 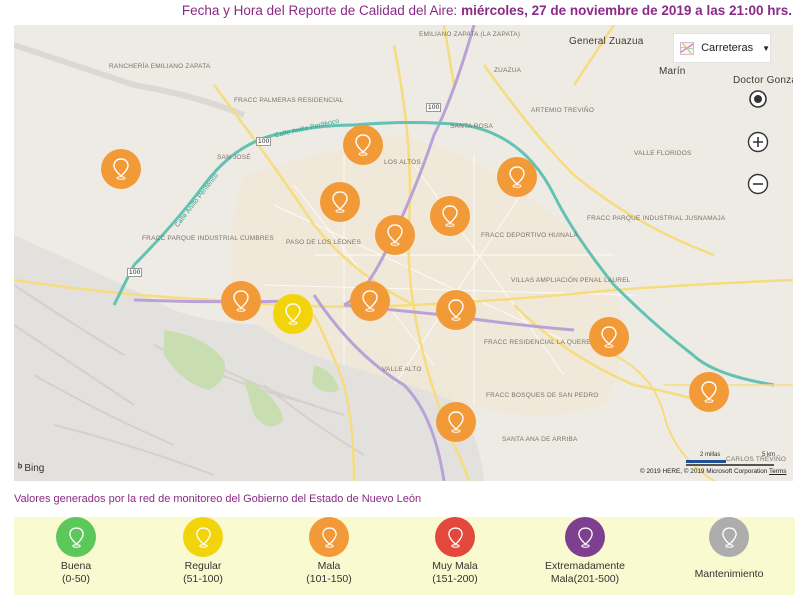 I want to click on locate-button, so click(x=758, y=99).